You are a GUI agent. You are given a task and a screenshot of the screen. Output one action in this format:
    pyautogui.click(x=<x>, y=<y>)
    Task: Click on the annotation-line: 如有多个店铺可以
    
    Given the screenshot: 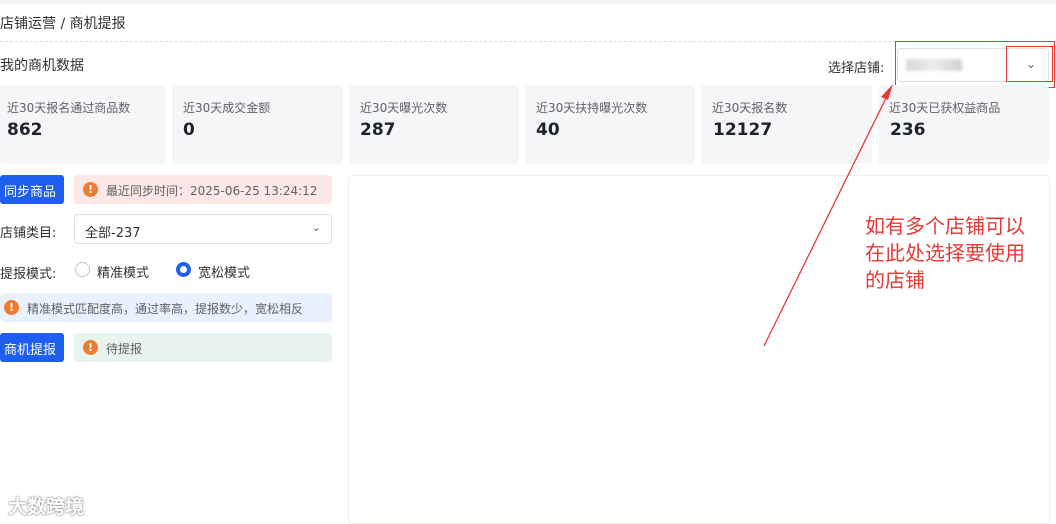 What is the action you would take?
    pyautogui.click(x=945, y=226)
    